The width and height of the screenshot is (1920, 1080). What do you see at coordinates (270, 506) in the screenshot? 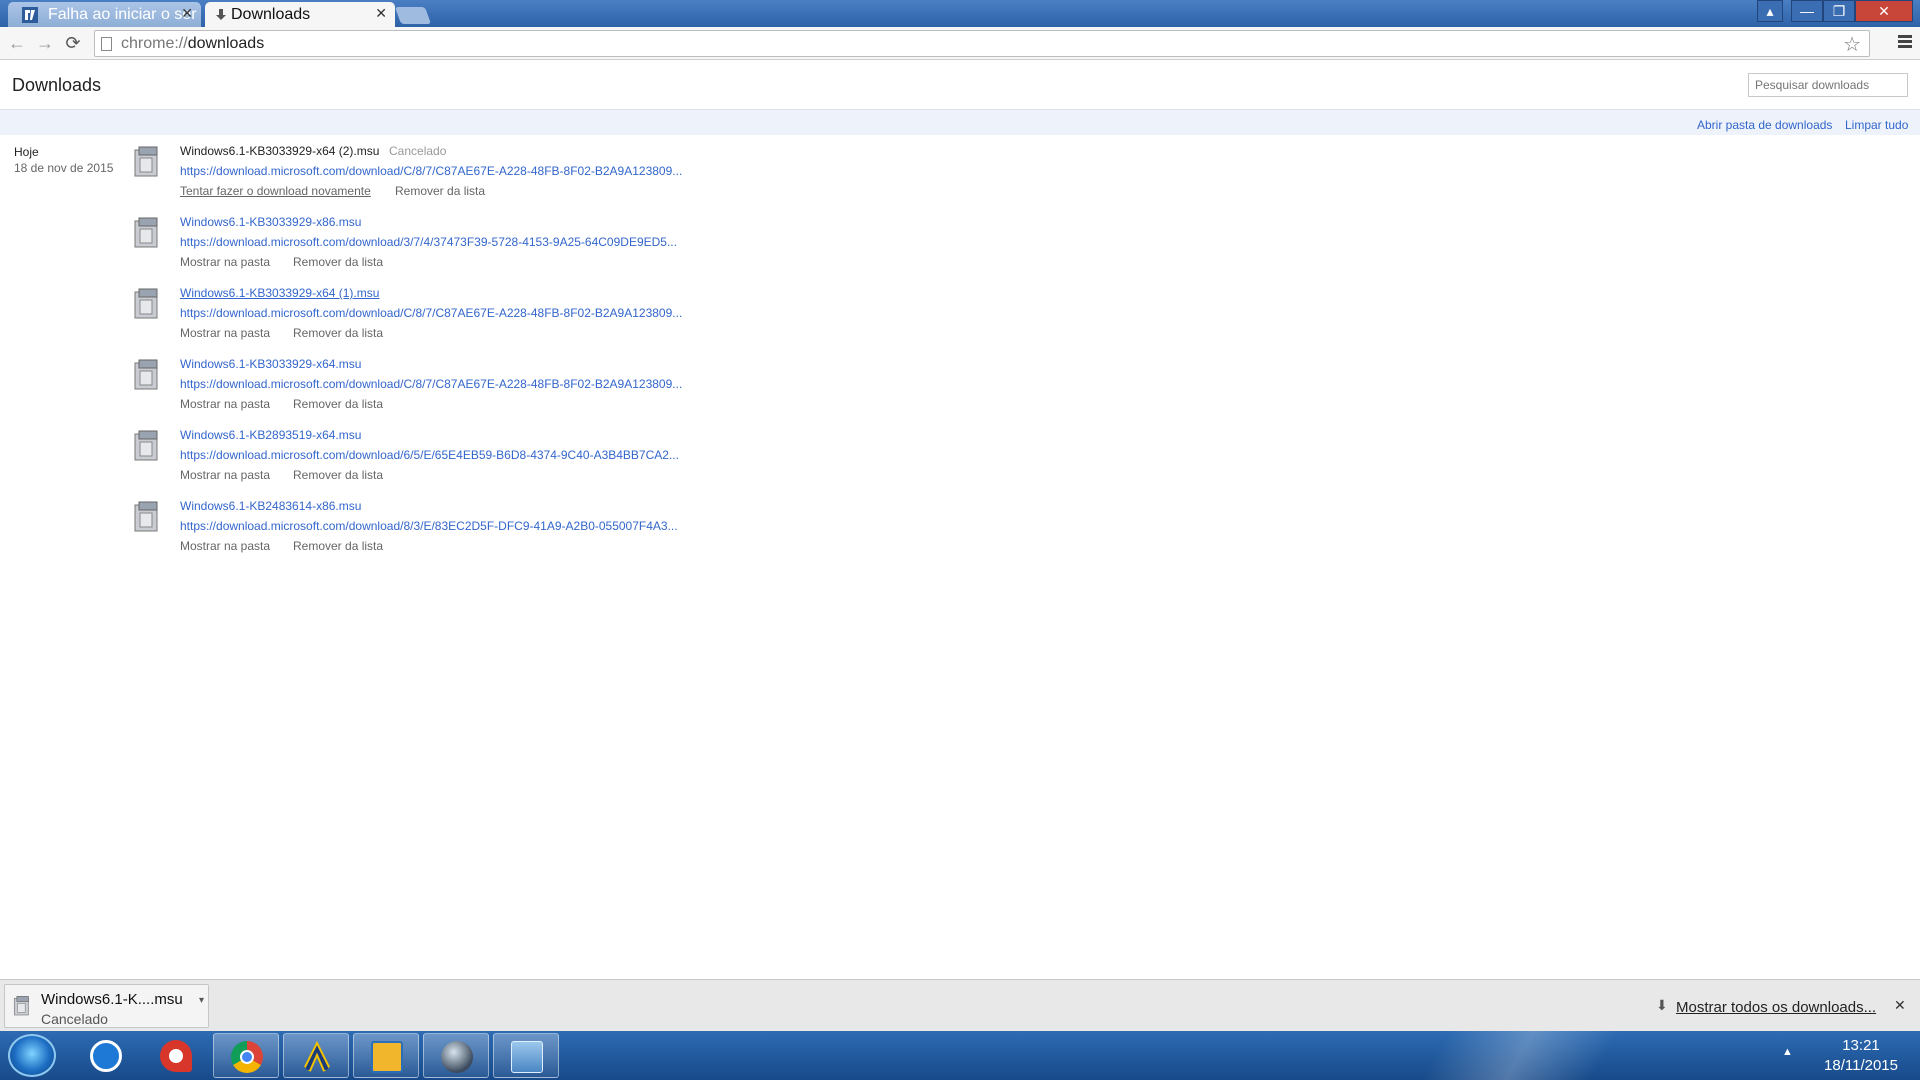
I see `download-filename-link: Windows6.1-KB2483614-x86.msu` at bounding box center [270, 506].